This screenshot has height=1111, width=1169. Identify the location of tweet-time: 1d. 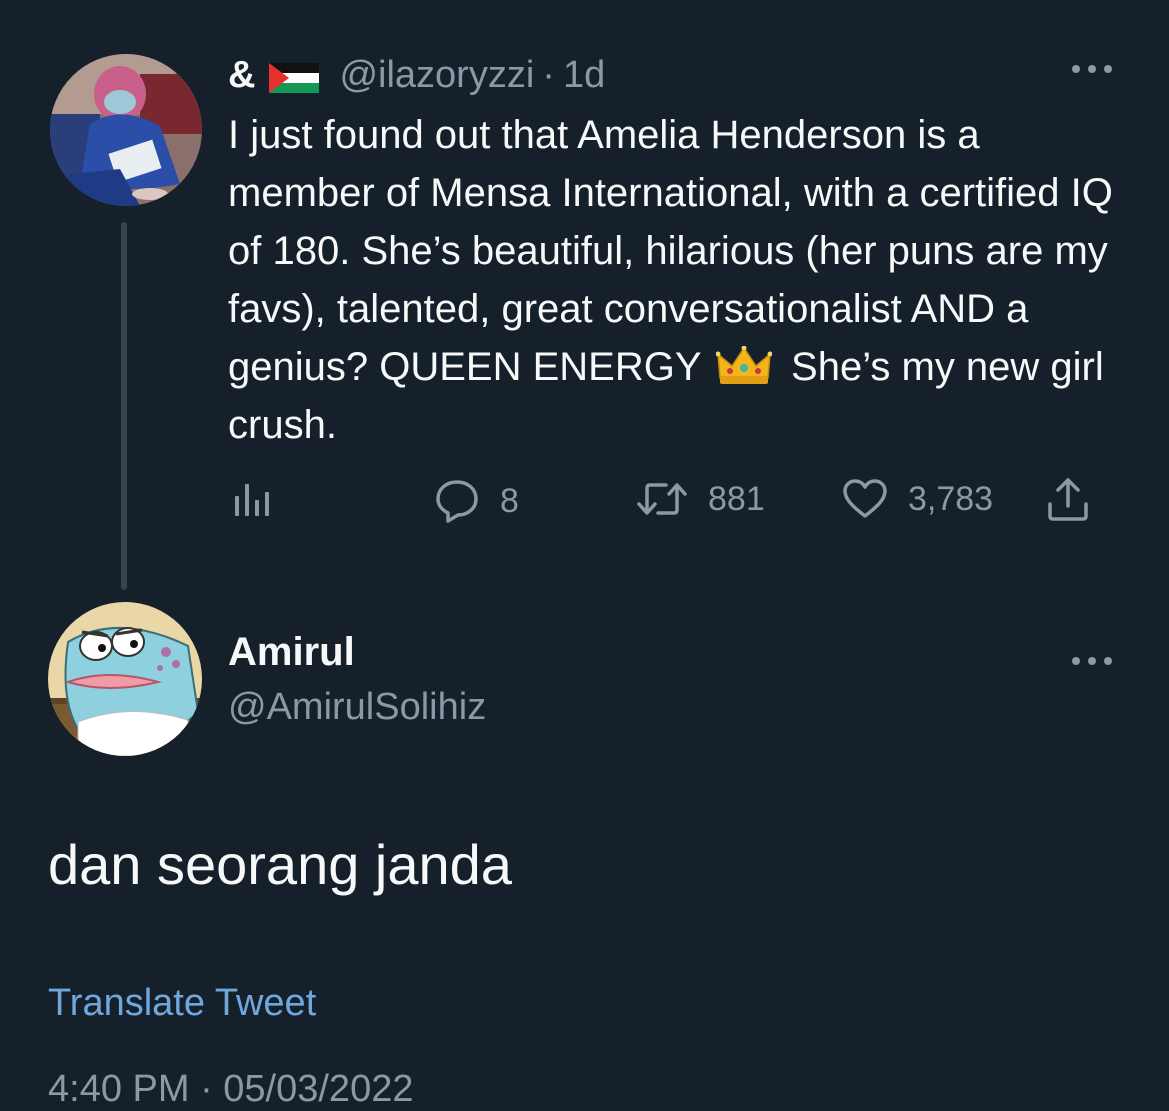
(584, 75).